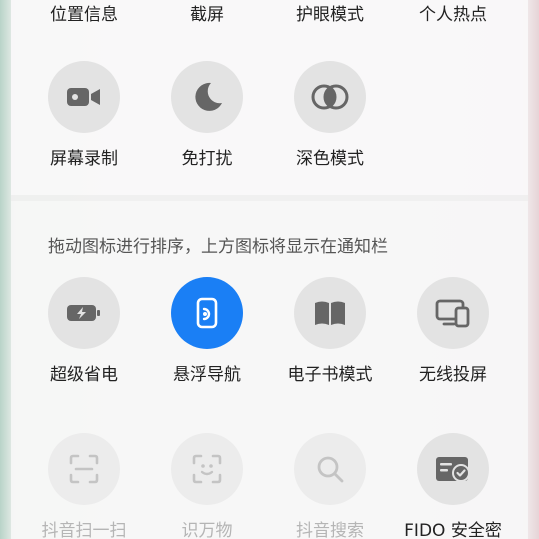  What do you see at coordinates (330, 159) in the screenshot?
I see `tile-label-dark-mode: 深色模式` at bounding box center [330, 159].